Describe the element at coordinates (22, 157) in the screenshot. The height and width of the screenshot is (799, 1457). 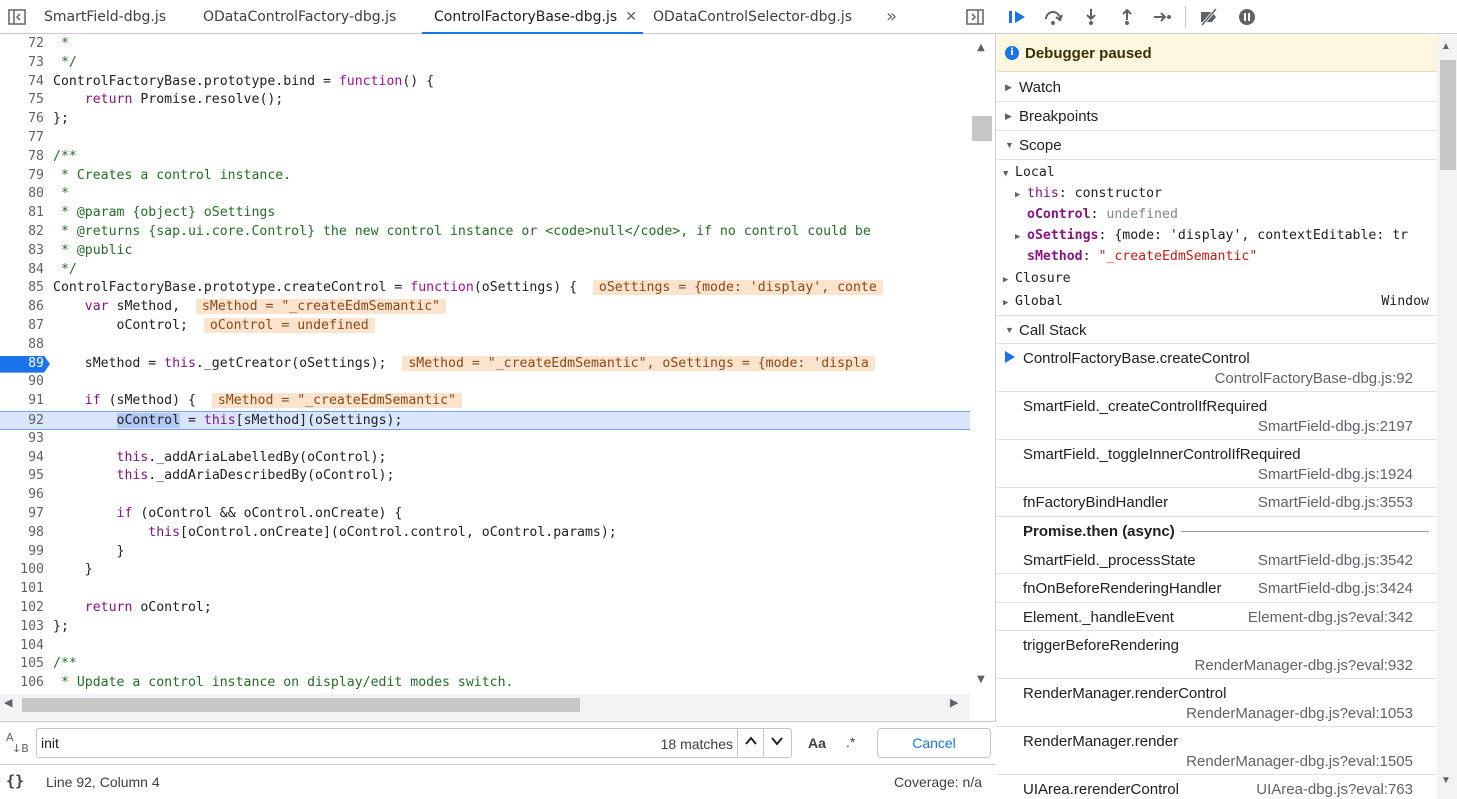
I see `line-number: 78` at that location.